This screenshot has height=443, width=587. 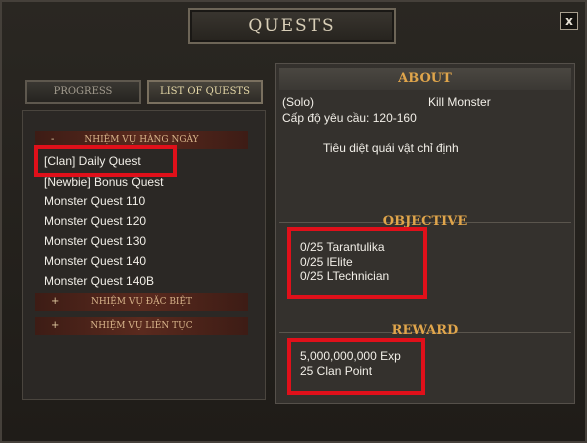 I want to click on tab-list-of-quests: LIST OF QUESTS, so click(x=205, y=92).